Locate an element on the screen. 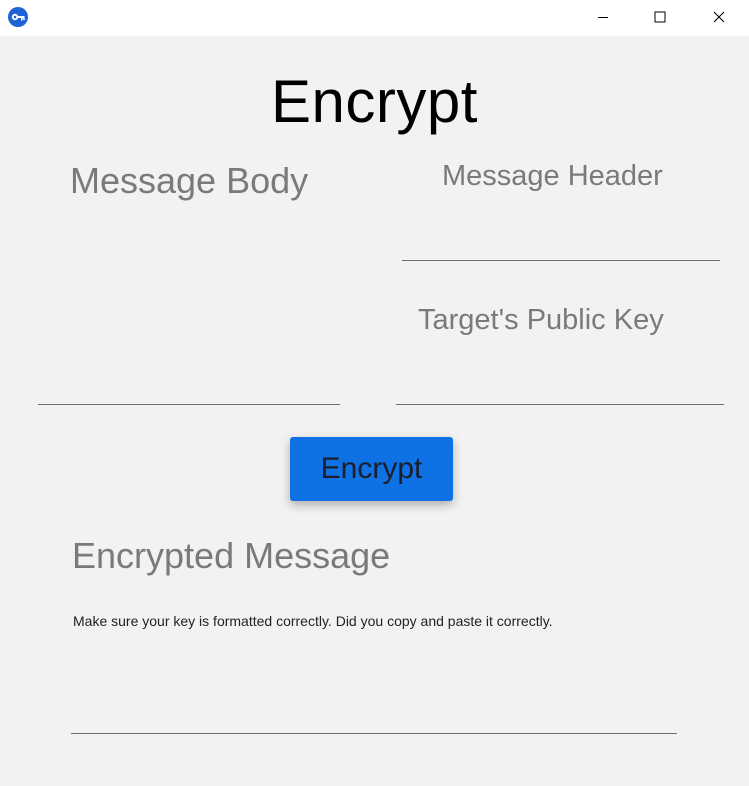 This screenshot has height=786, width=749. public-key-label: Target's Public Key is located at coordinates (541, 320).